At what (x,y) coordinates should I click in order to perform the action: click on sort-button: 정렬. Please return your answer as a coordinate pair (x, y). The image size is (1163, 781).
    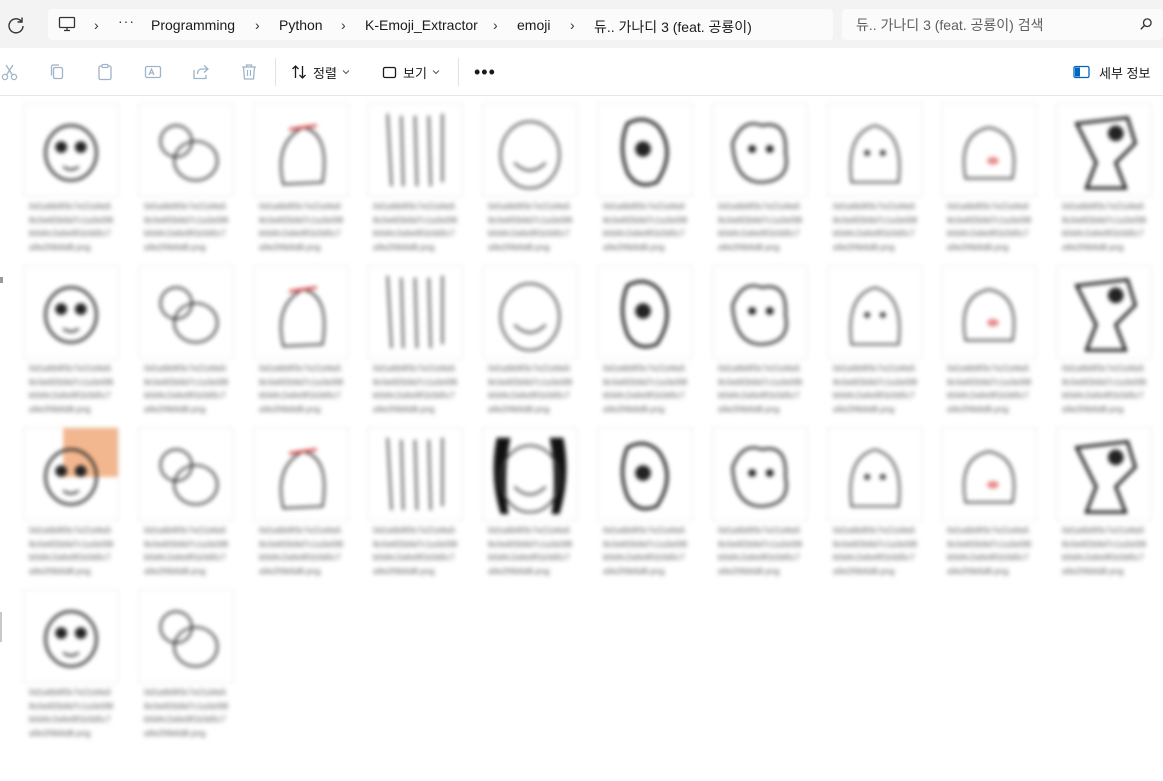
    Looking at the image, I should click on (320, 72).